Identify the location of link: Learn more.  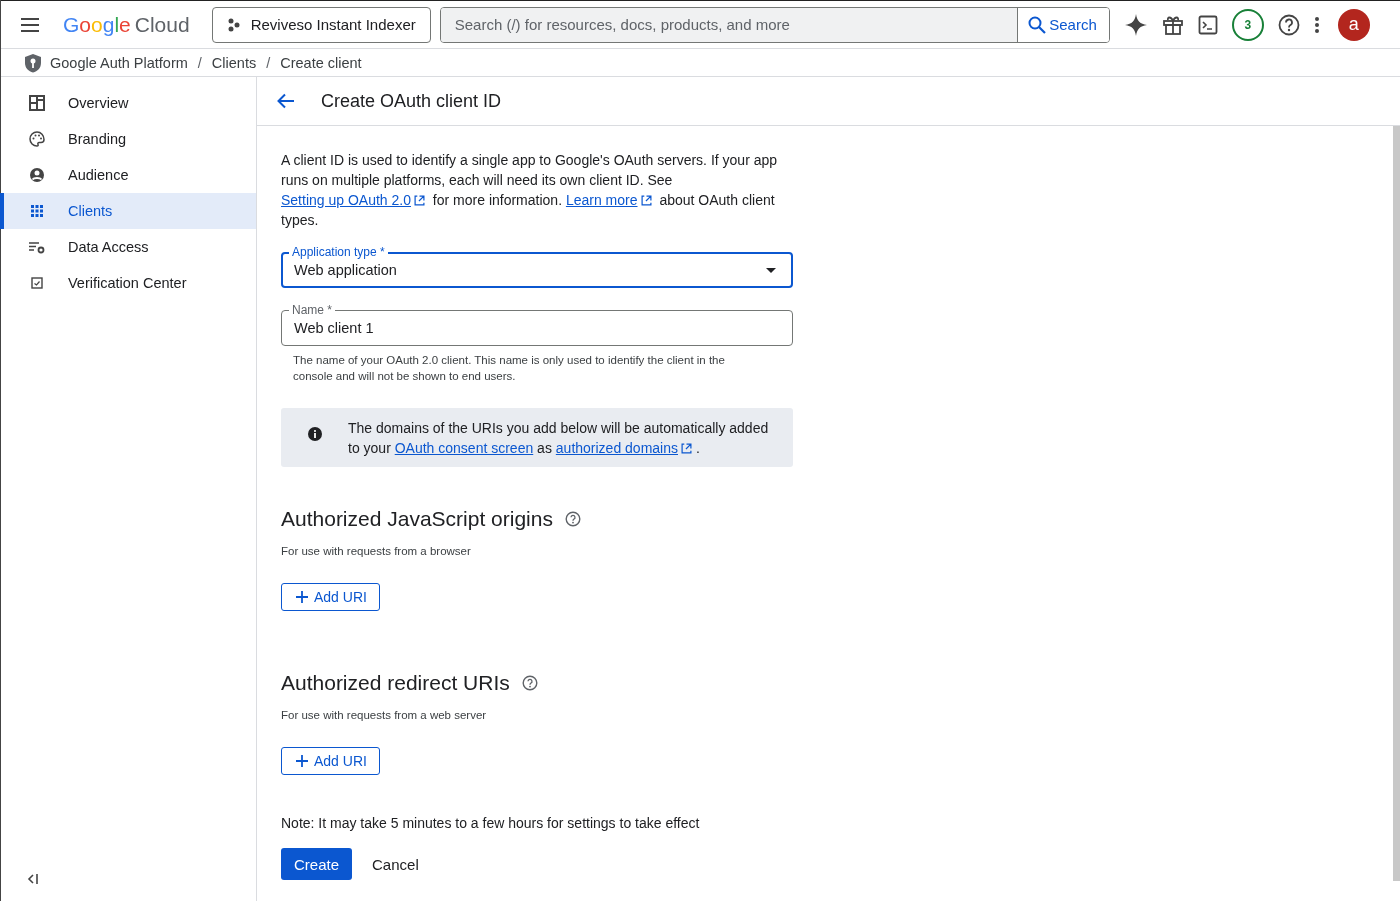
(601, 200).